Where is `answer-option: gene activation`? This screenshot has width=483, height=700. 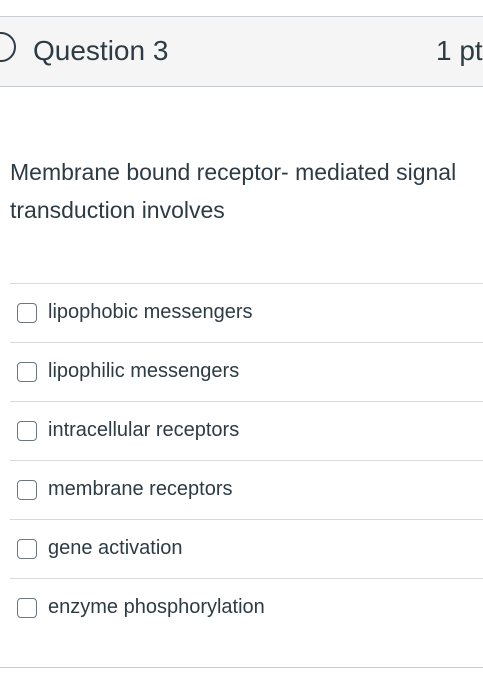
answer-option: gene activation is located at coordinates (246, 548).